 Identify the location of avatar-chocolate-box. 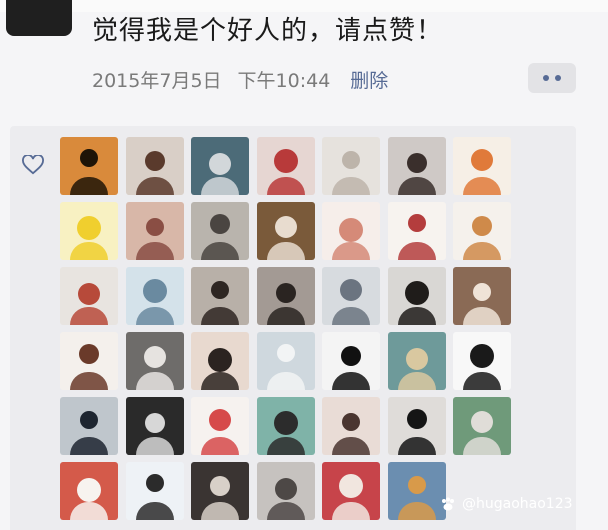
(285, 231).